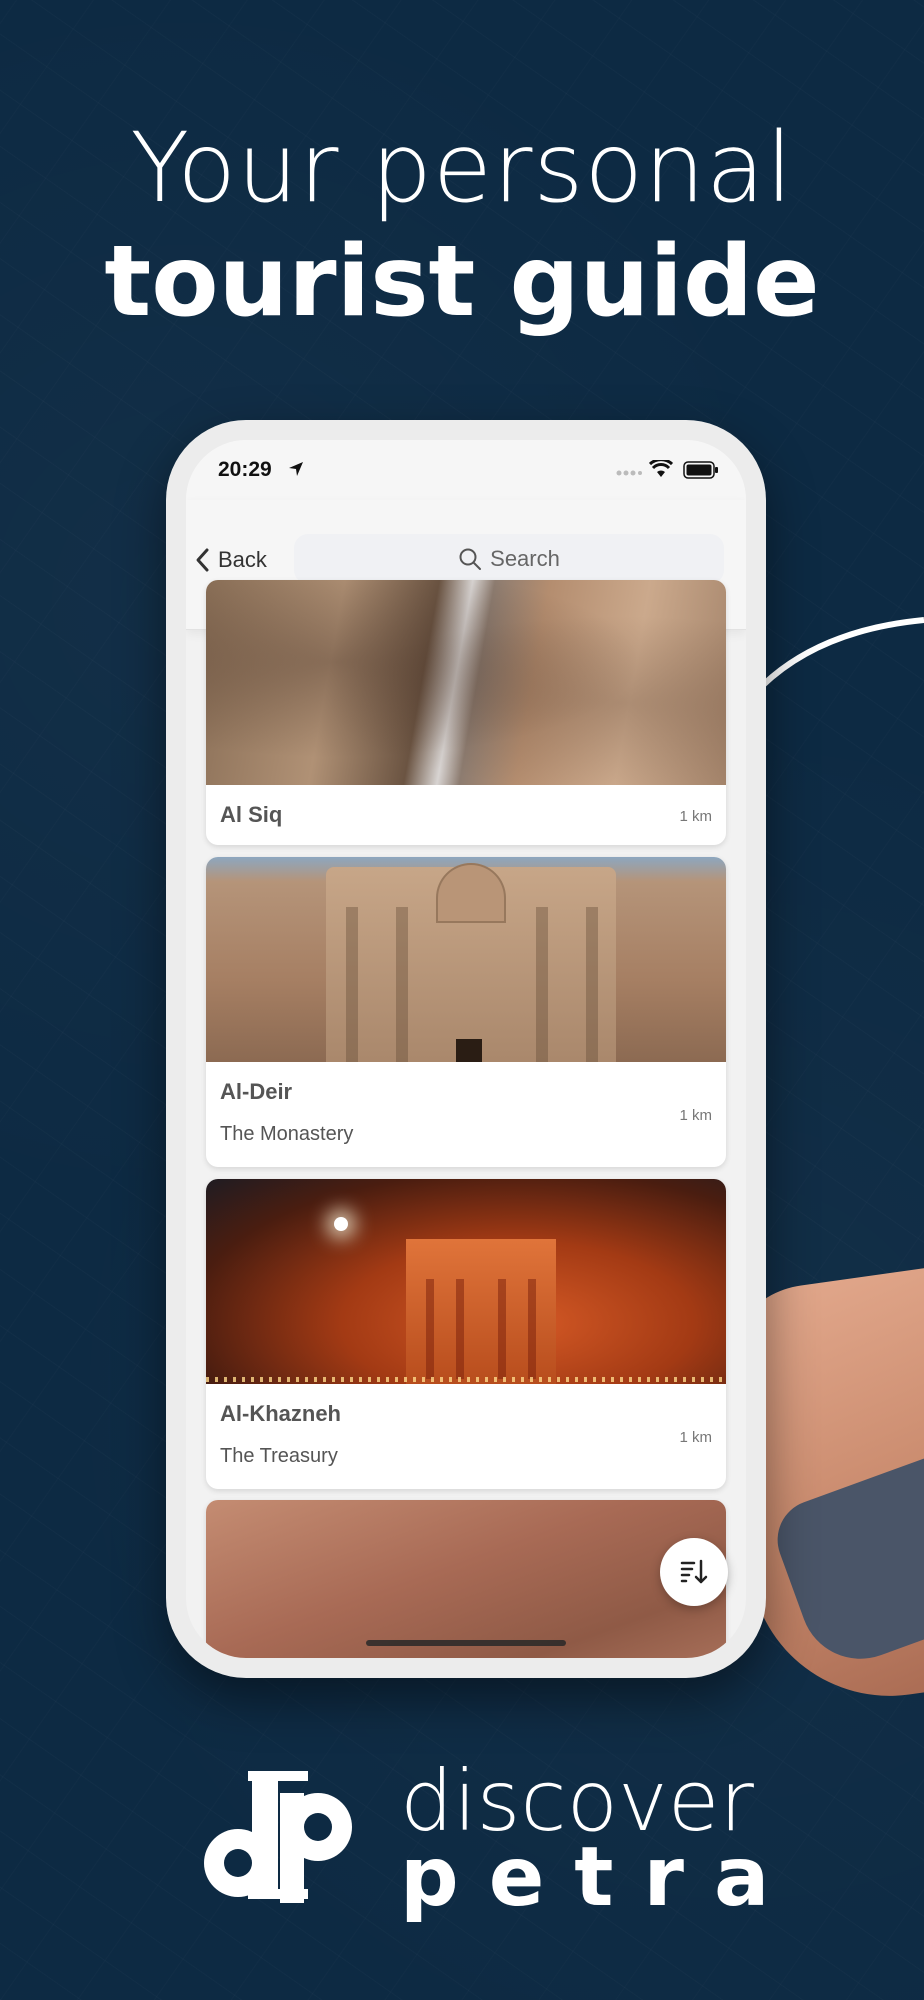 This screenshot has width=924, height=2000. I want to click on sort-descending-icon, so click(694, 1571).